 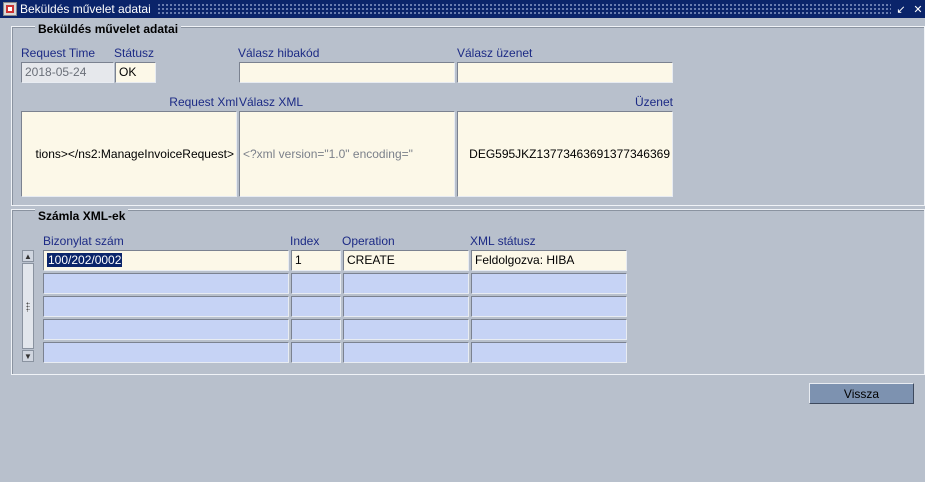 What do you see at coordinates (134, 154) in the screenshot?
I see `request-xml-value: tions></ns2:ManageInvoiceRequest>` at bounding box center [134, 154].